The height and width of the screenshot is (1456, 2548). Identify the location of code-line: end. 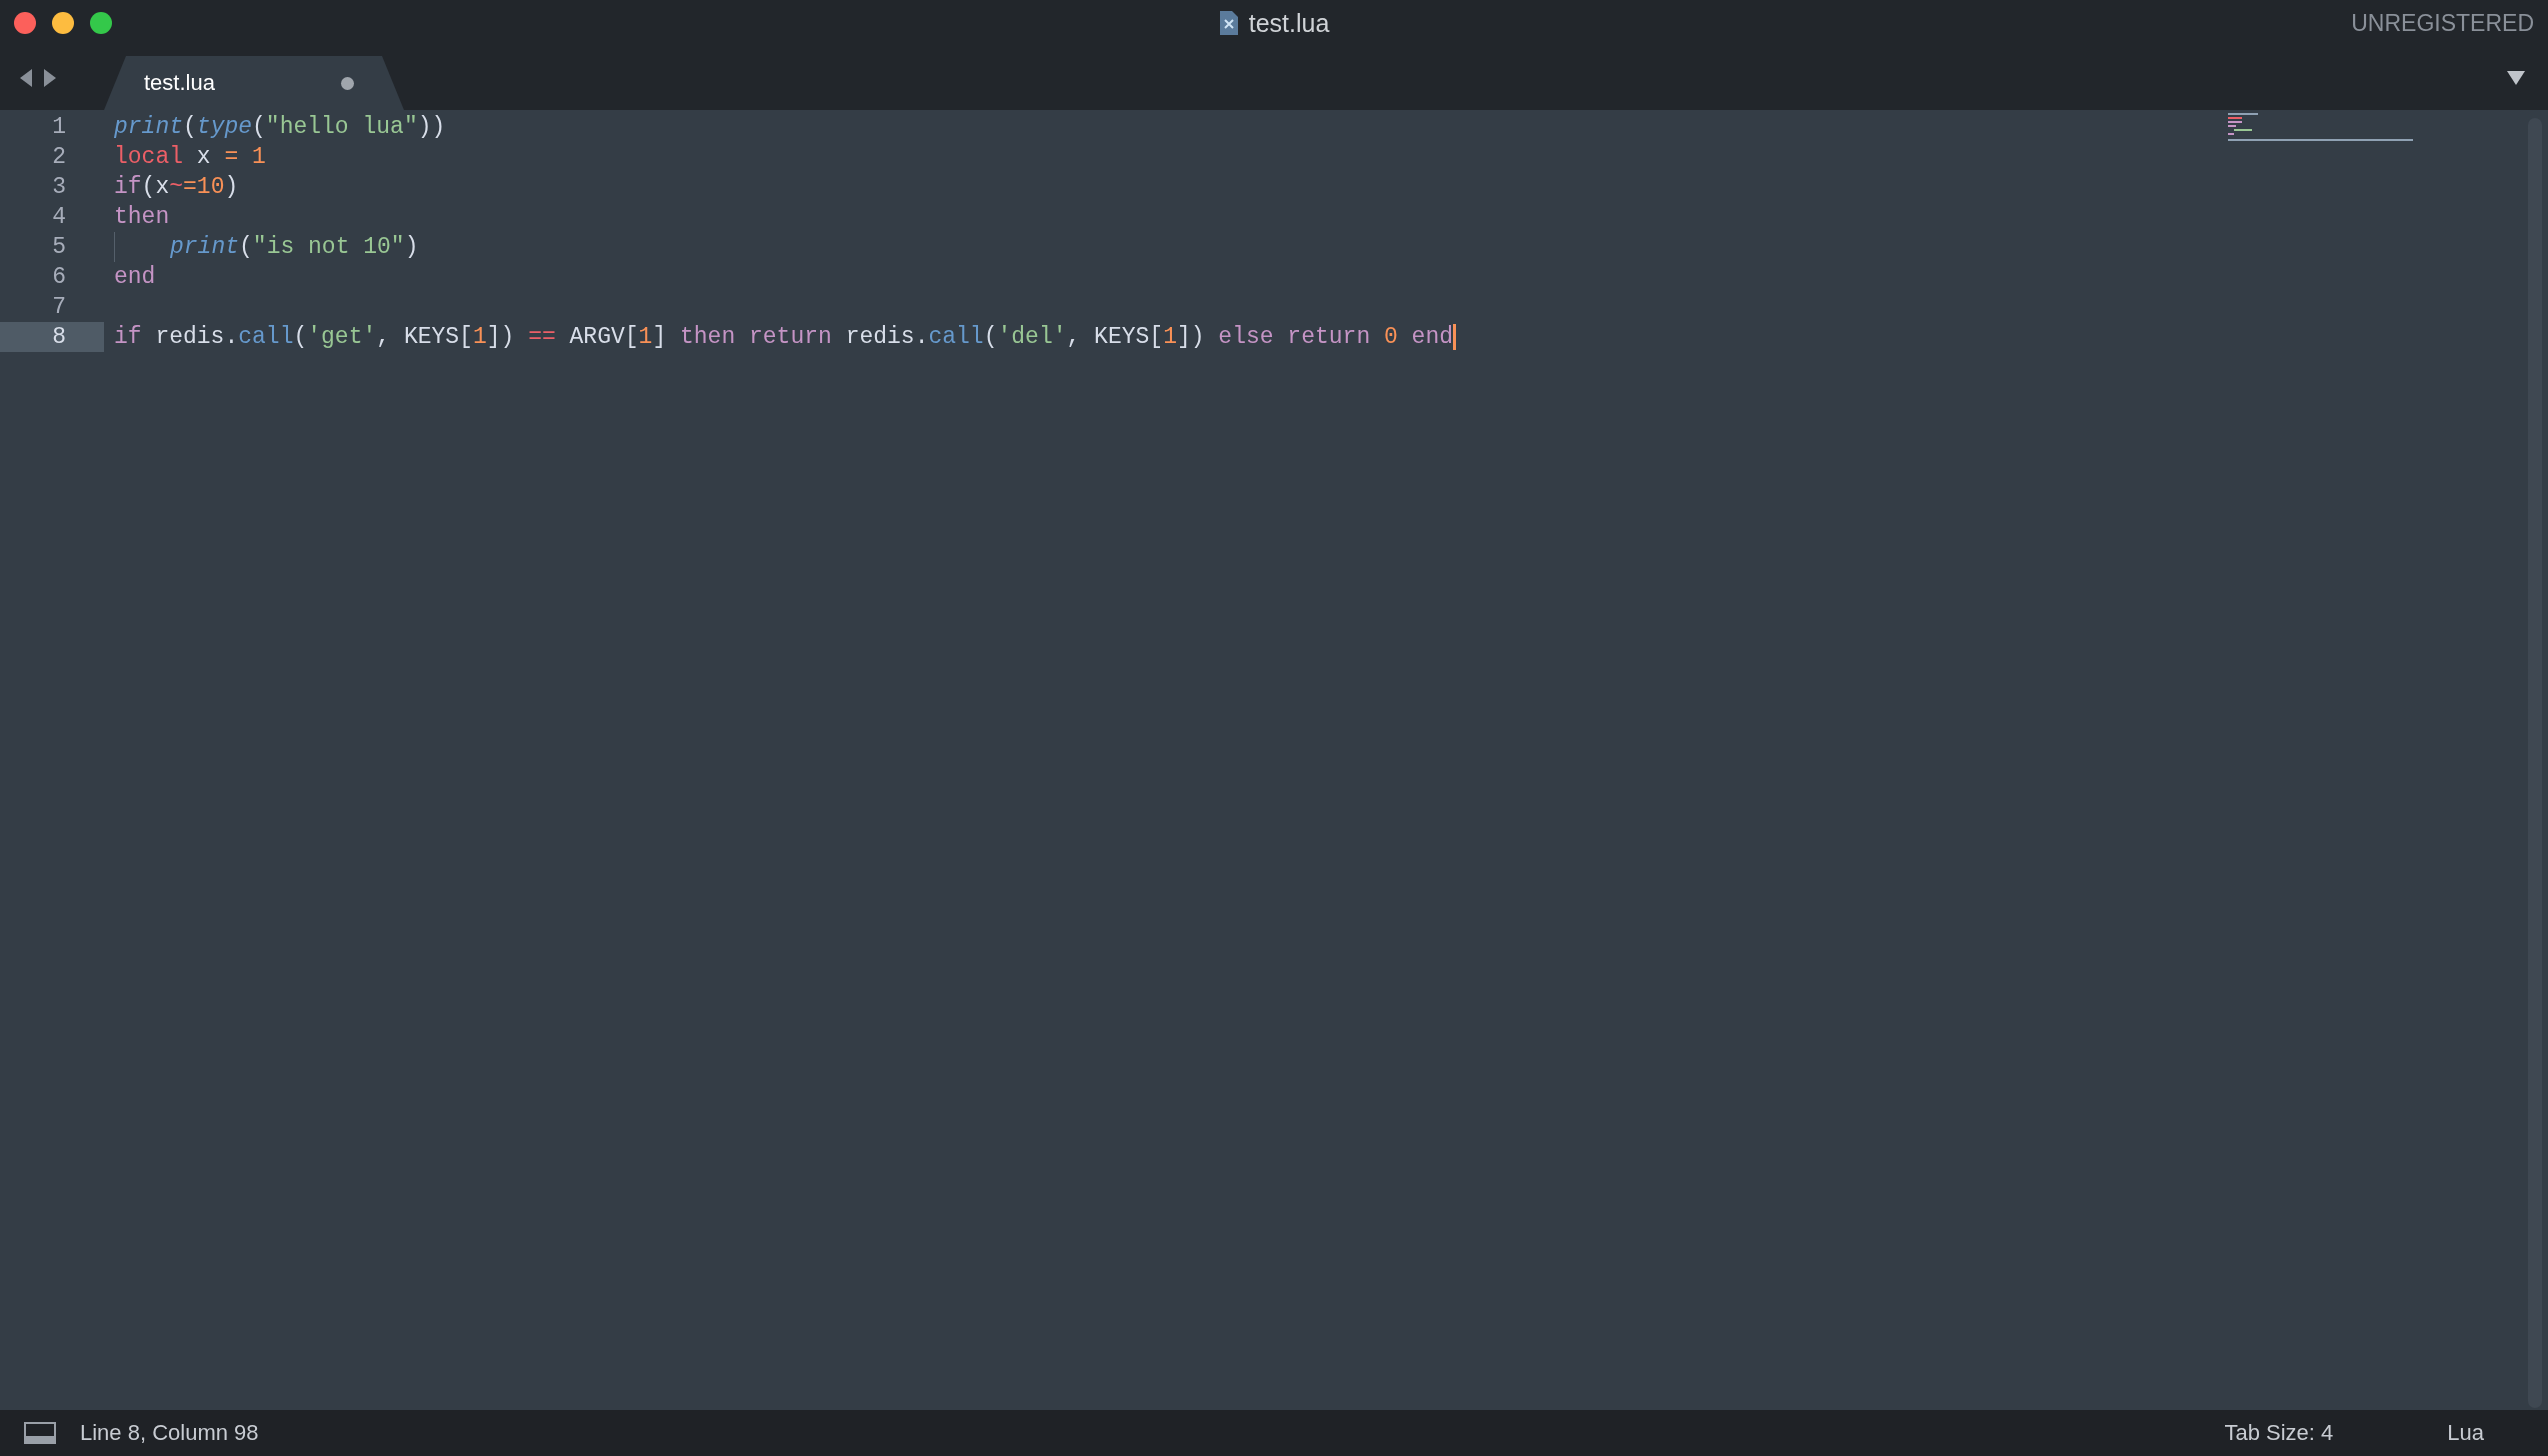
(135, 277).